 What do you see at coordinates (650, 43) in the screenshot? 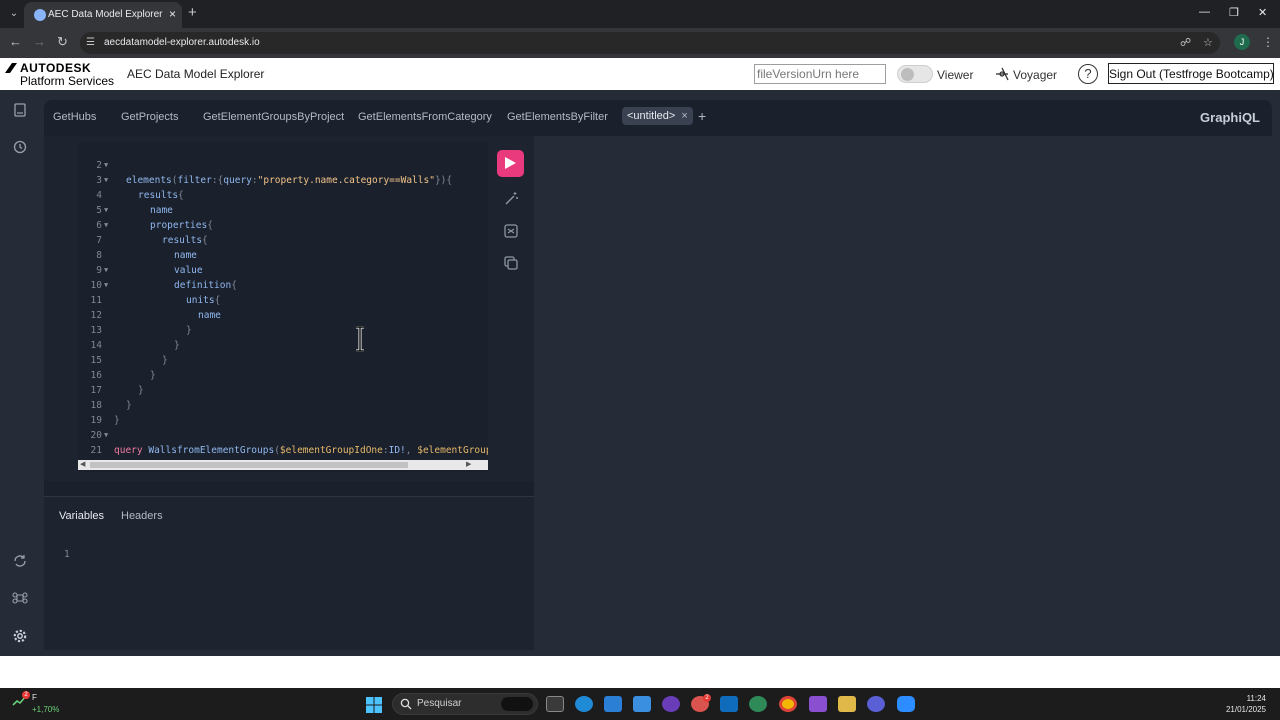
I see `address-bar: ☰ aecdatamodel-explorer.autodesk.io ☍ ☆` at bounding box center [650, 43].